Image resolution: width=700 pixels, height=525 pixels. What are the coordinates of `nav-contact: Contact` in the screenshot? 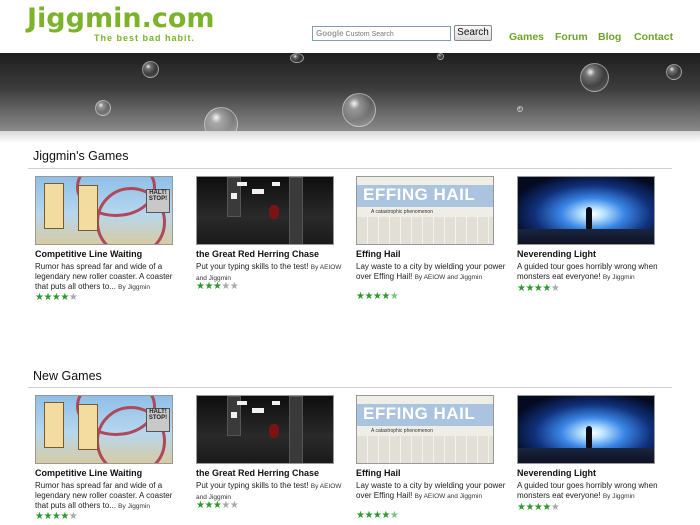 It's located at (653, 37).